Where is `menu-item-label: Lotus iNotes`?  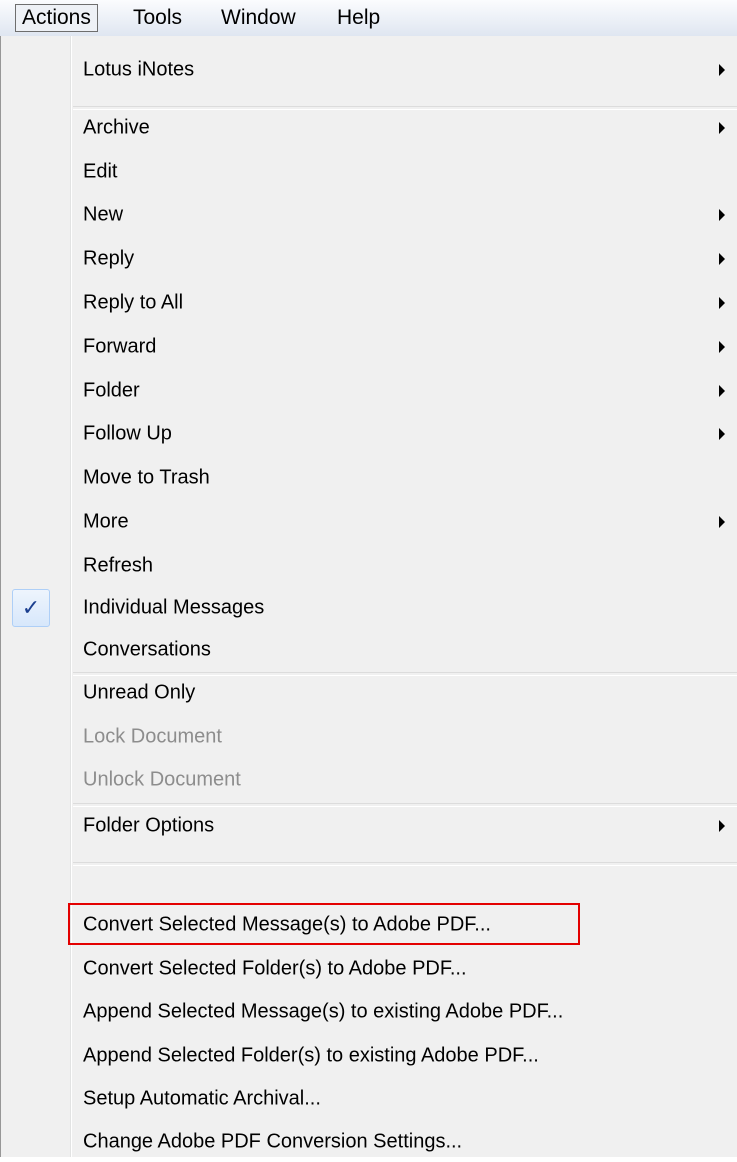 menu-item-label: Lotus iNotes is located at coordinates (139, 69).